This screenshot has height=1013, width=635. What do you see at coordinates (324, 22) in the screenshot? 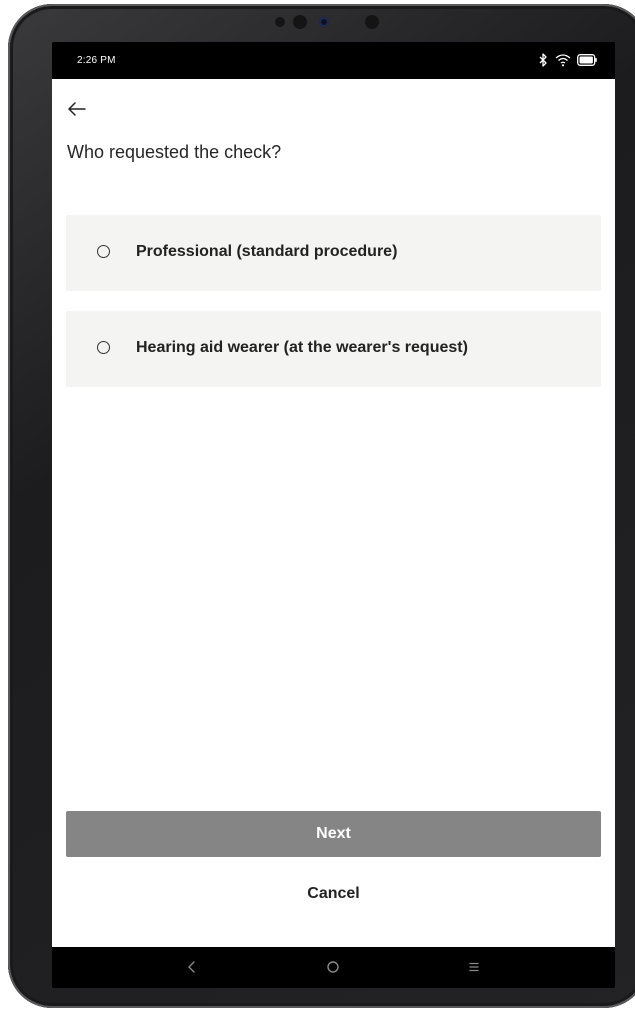
I see `camera-lens-icon` at bounding box center [324, 22].